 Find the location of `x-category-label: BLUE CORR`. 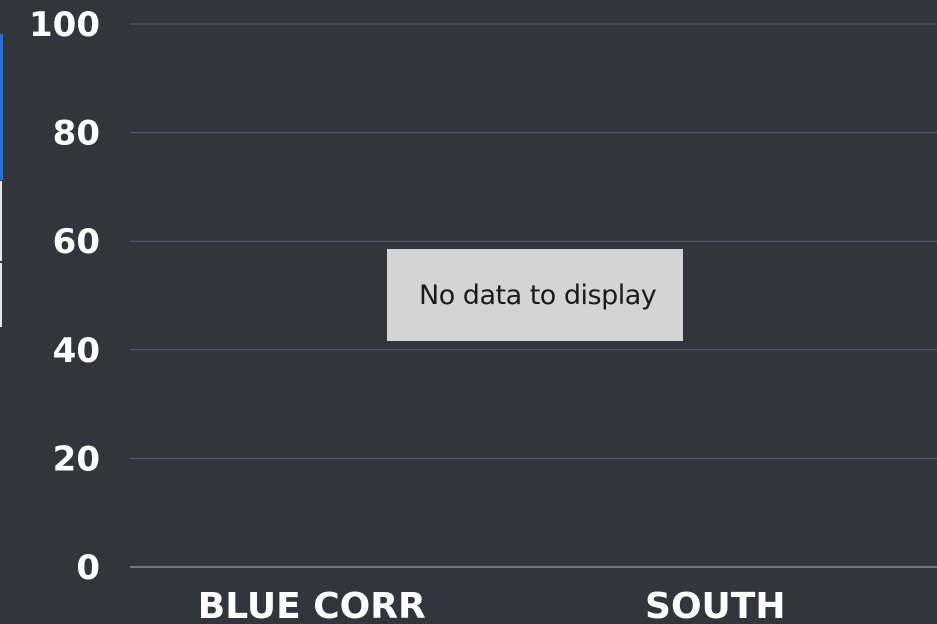

x-category-label: BLUE CORR is located at coordinates (312, 605).